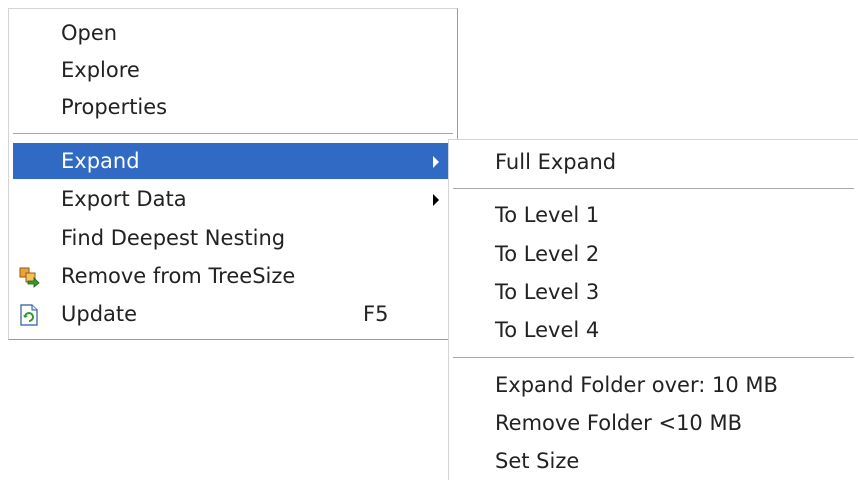 This screenshot has height=480, width=858. I want to click on menu-item-label: Set Size, so click(537, 461).